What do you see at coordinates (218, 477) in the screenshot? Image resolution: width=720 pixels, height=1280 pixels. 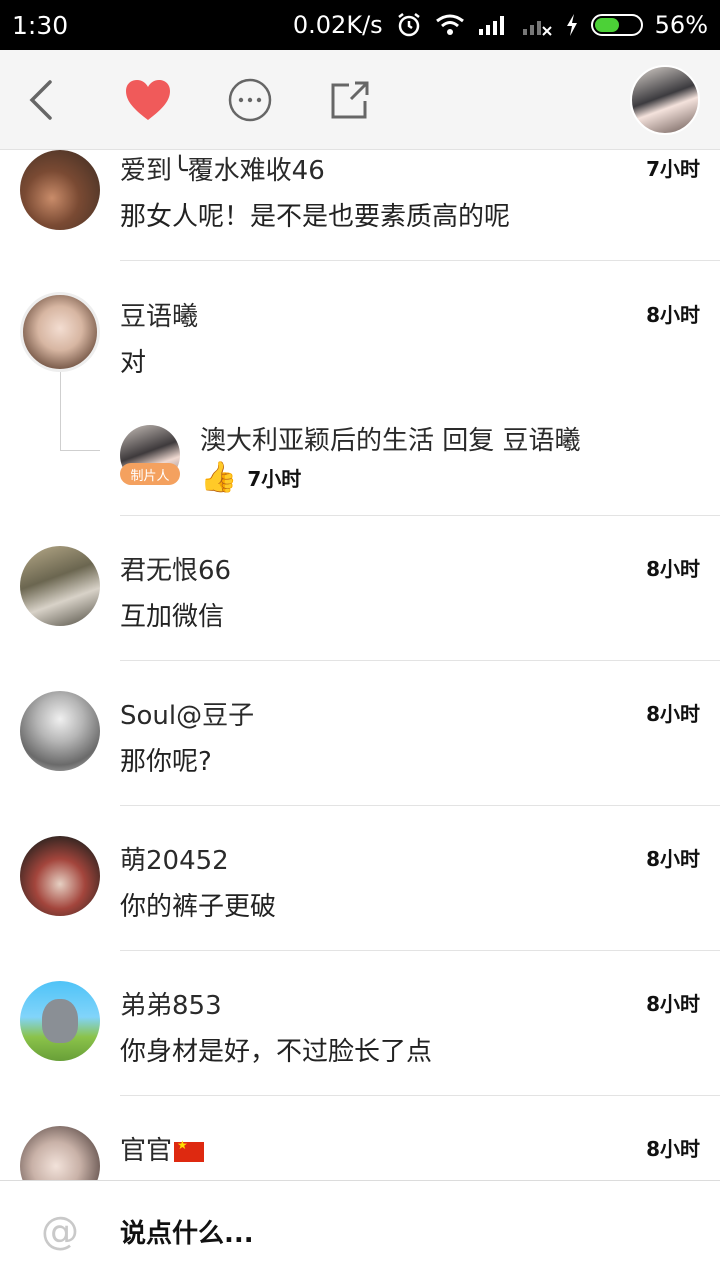 I see `thumbs-up-icon: 👍` at bounding box center [218, 477].